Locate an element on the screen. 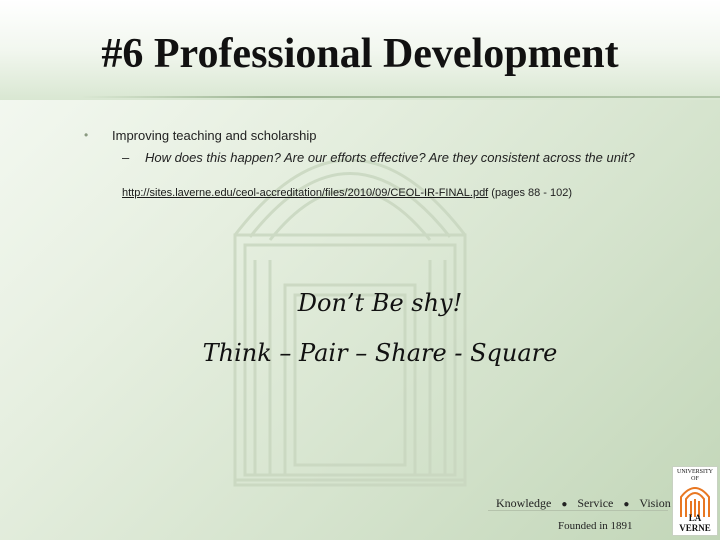  footer-founded: Founded in 1891 is located at coordinates (595, 526).